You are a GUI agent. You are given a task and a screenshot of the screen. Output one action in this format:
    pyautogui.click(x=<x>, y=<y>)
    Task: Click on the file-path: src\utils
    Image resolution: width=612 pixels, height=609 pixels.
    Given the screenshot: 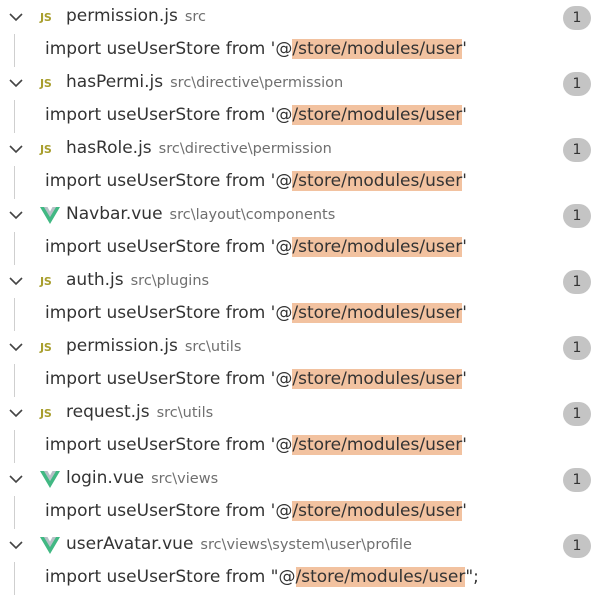 What is the action you would take?
    pyautogui.click(x=213, y=347)
    